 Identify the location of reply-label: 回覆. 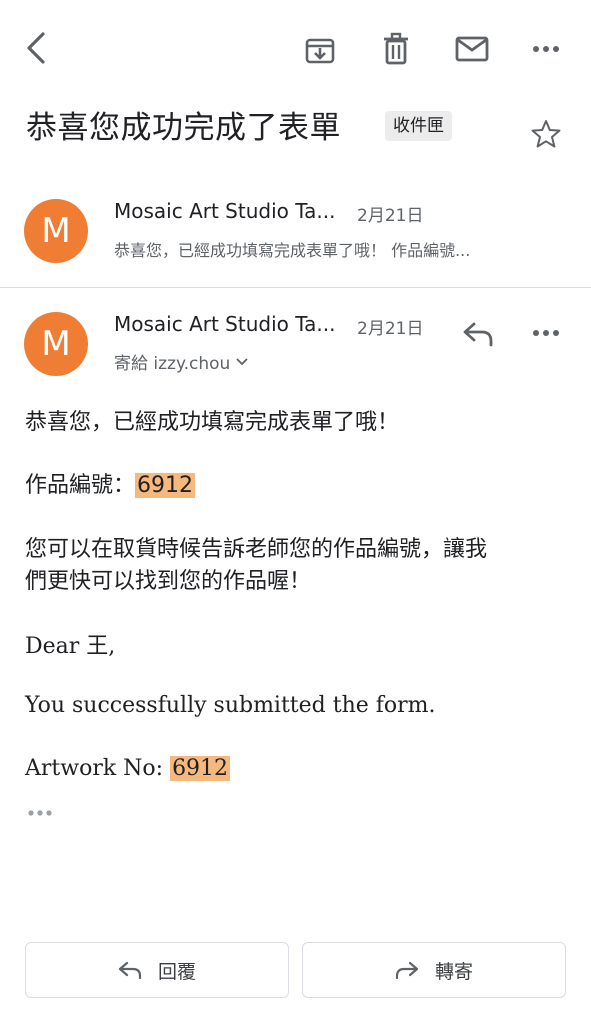
(176, 971).